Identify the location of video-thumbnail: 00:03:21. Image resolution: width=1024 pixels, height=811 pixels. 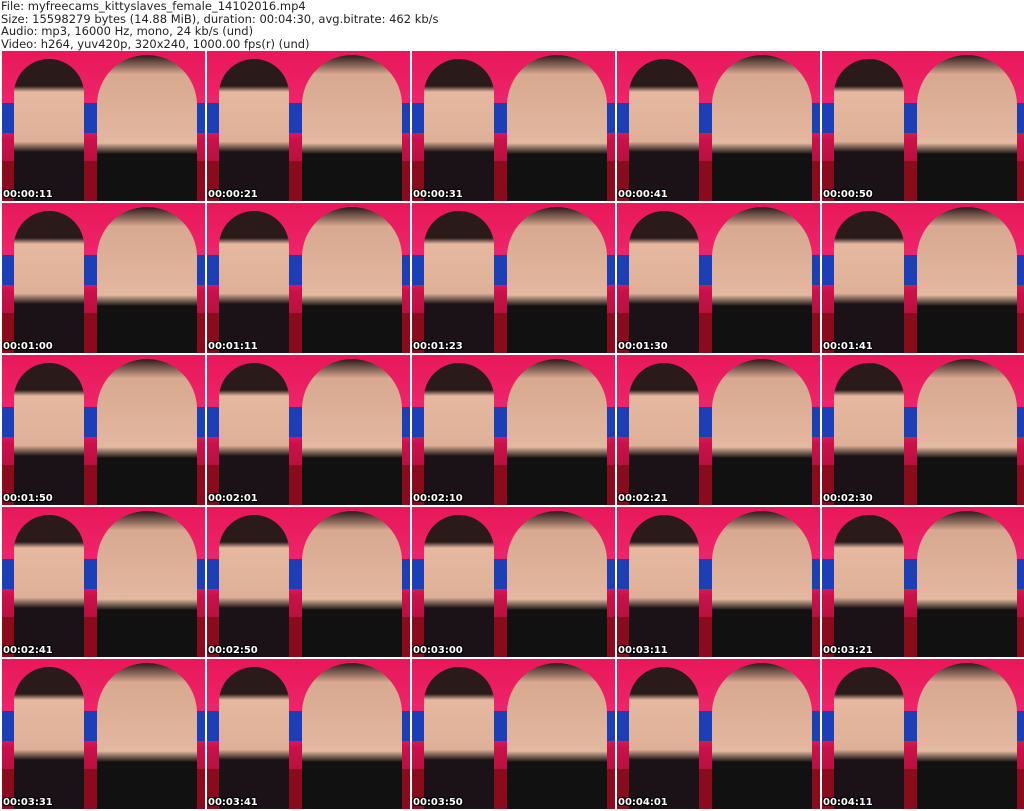
(923, 582).